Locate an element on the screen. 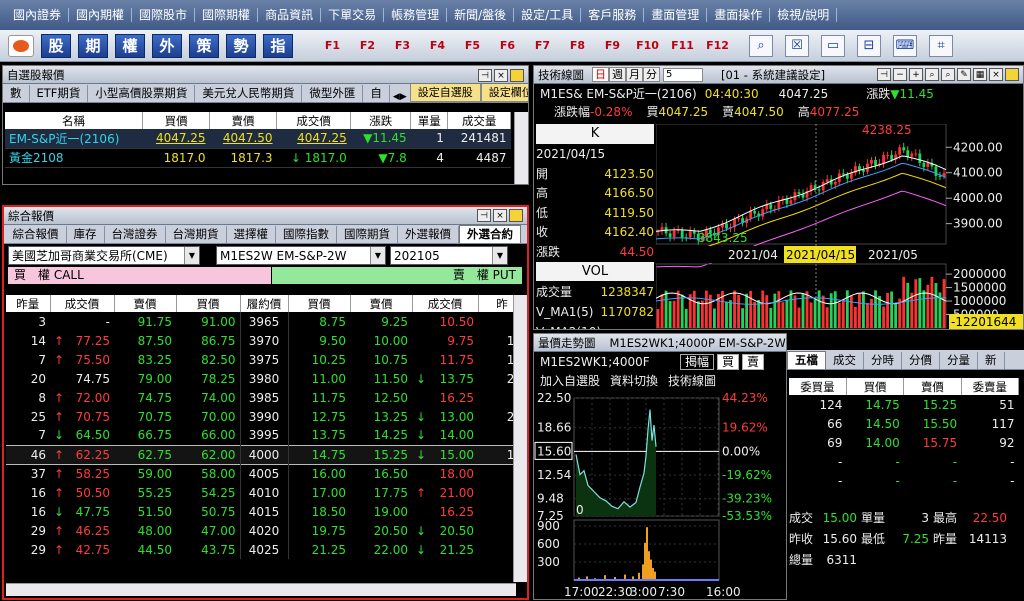 The width and height of the screenshot is (1024, 601). period-button-2: 月 is located at coordinates (634, 74).